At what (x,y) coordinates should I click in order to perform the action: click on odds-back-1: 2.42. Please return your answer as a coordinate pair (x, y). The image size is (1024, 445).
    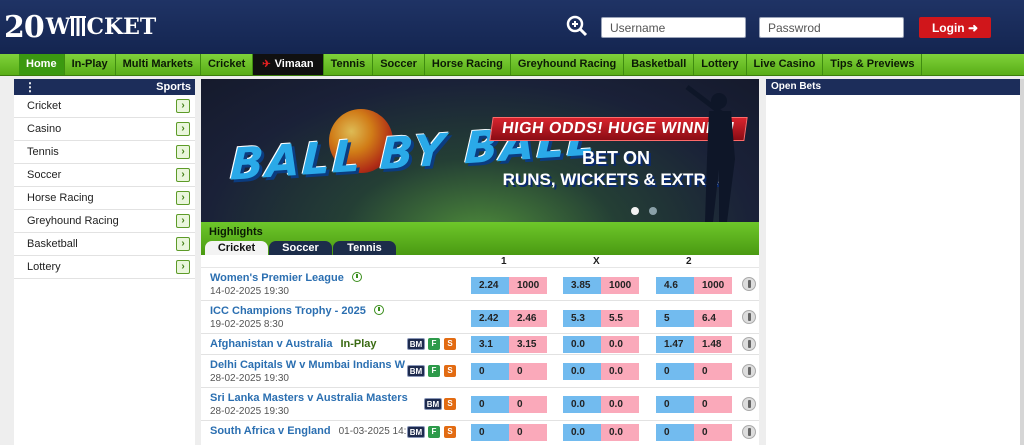
    Looking at the image, I should click on (490, 318).